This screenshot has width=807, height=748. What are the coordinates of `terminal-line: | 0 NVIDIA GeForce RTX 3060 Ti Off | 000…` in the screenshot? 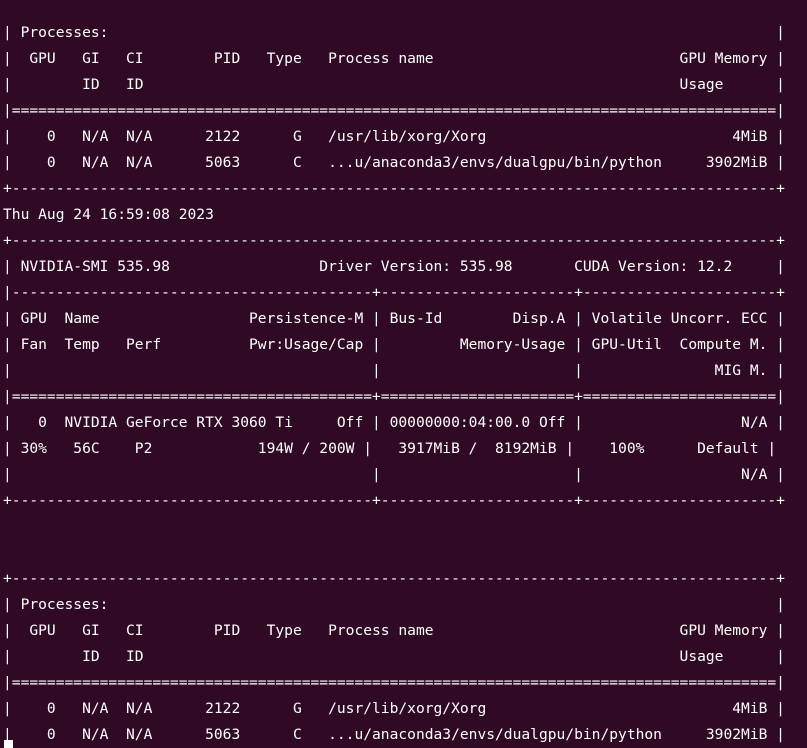 It's located at (394, 422).